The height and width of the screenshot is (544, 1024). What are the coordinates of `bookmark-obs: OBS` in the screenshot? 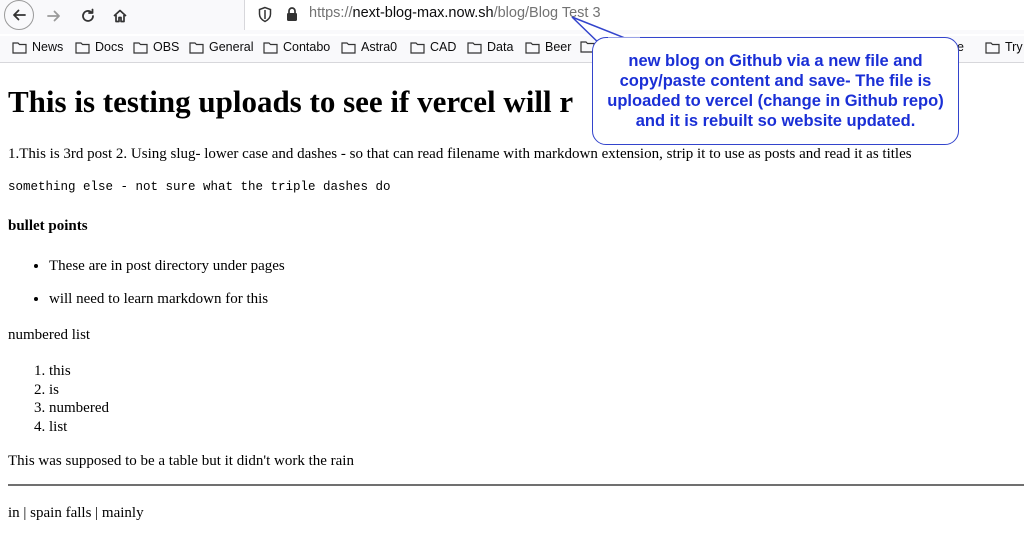 It's located at (156, 47).